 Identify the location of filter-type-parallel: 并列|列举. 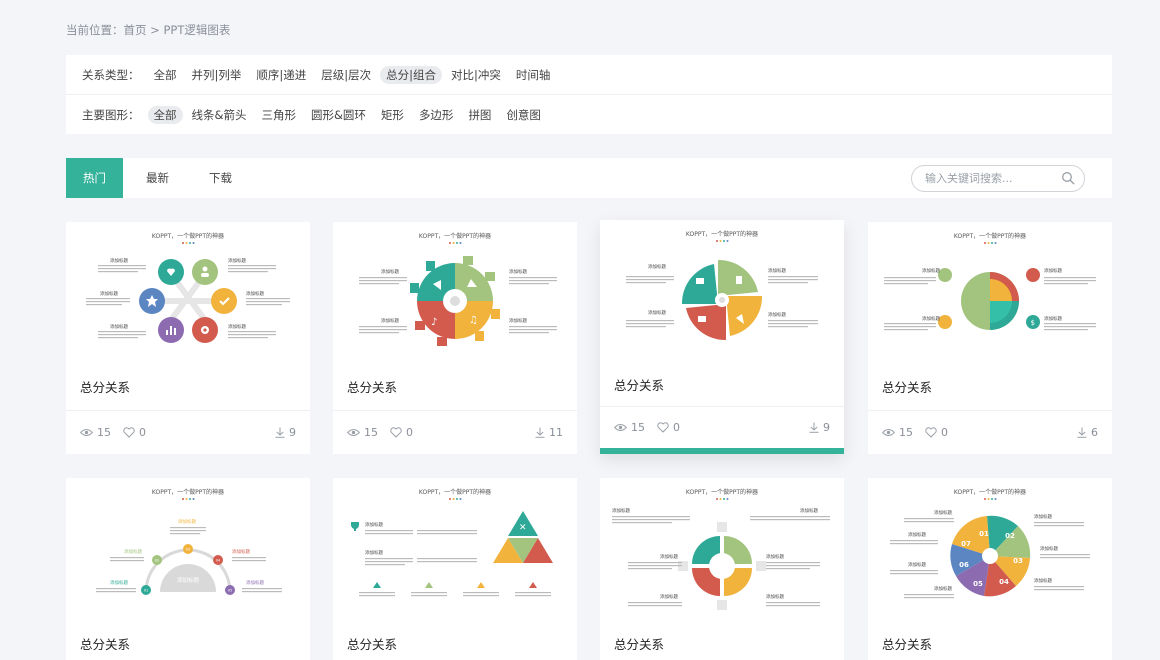
(217, 75).